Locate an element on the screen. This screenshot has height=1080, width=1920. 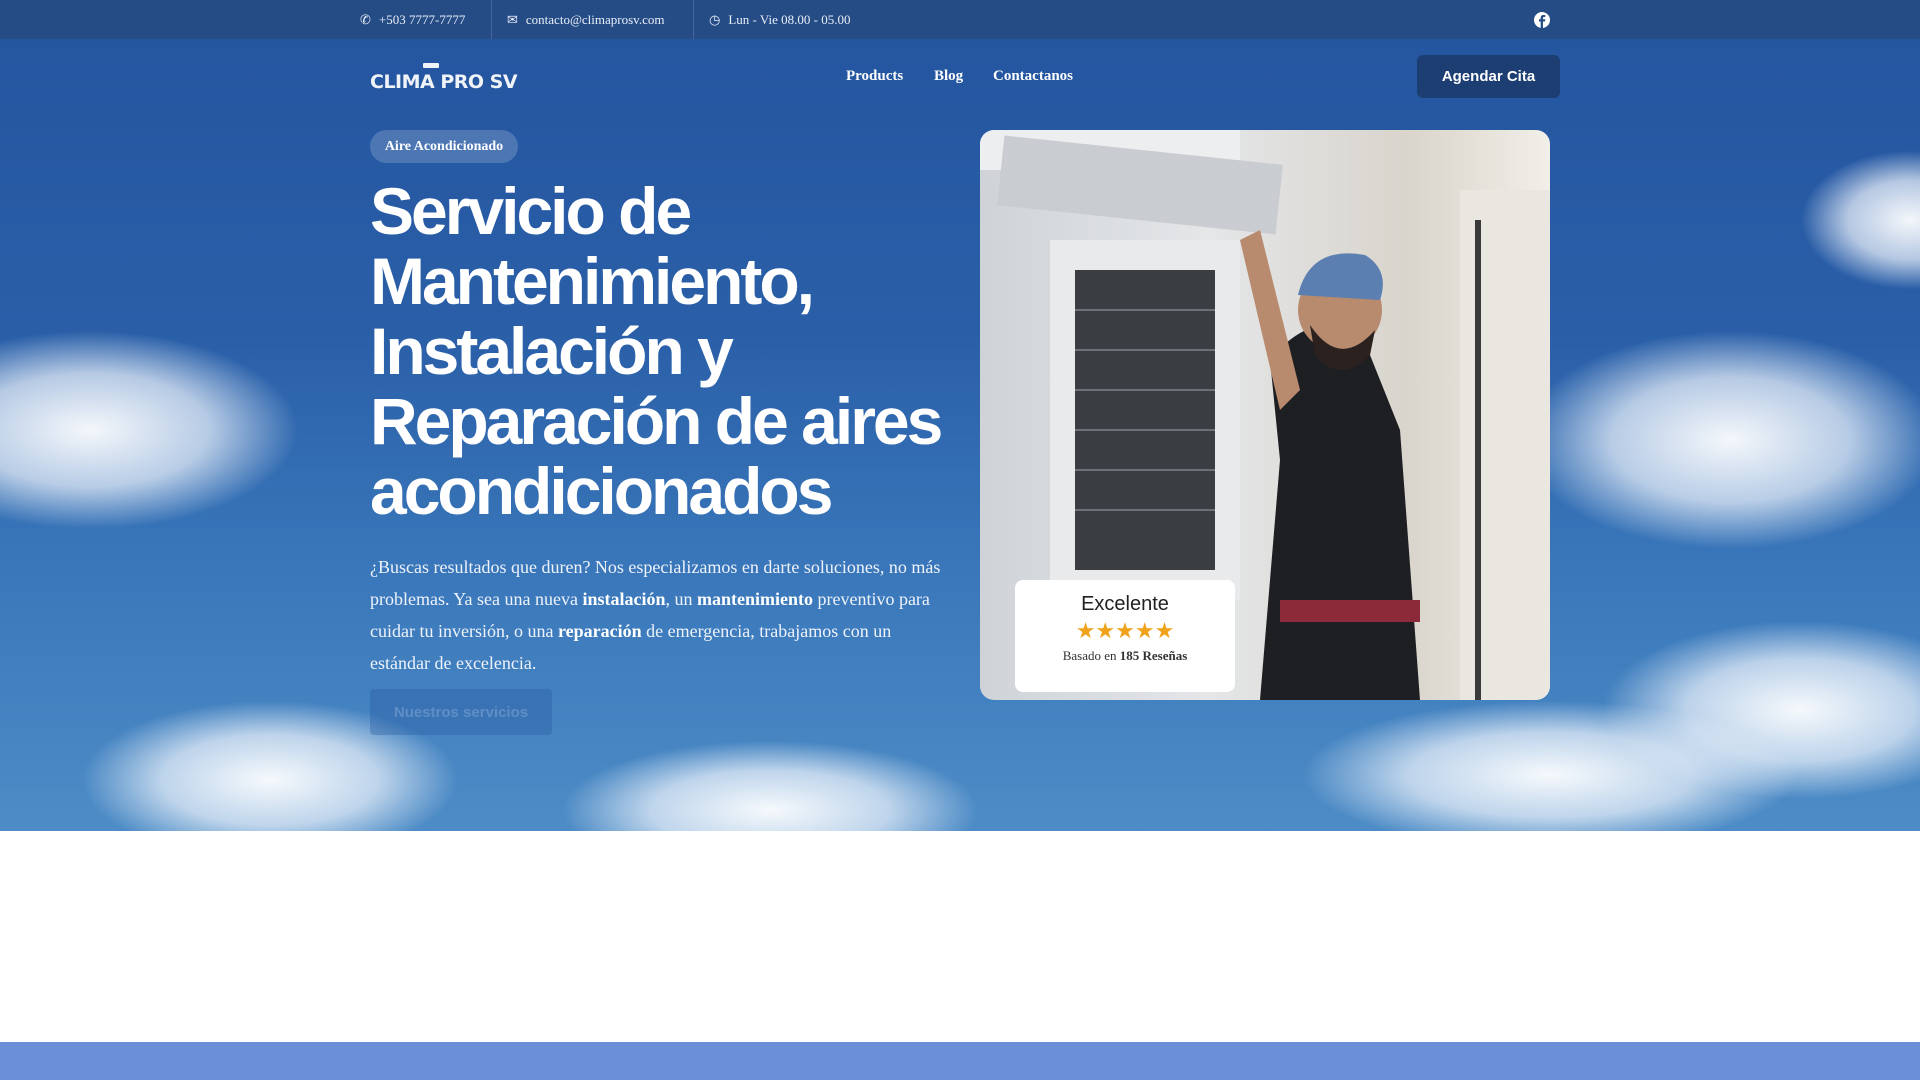
star-rating-icon: ★★★★★ is located at coordinates (1125, 630).